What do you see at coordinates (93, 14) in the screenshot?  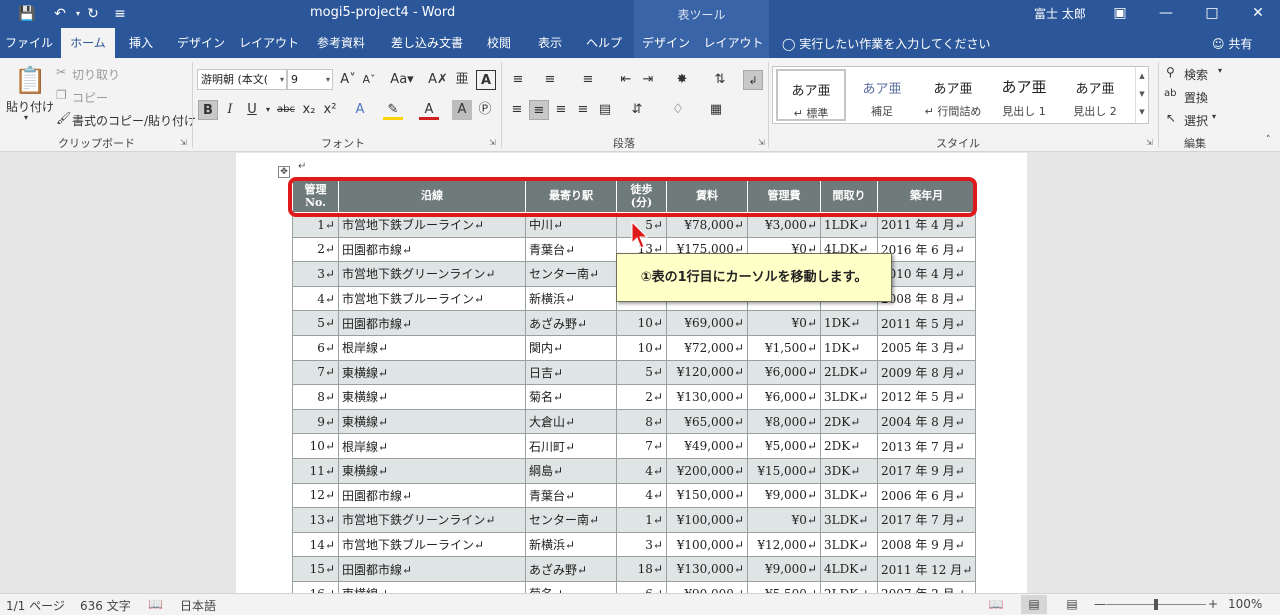 I see `redo-icon: ↻` at bounding box center [93, 14].